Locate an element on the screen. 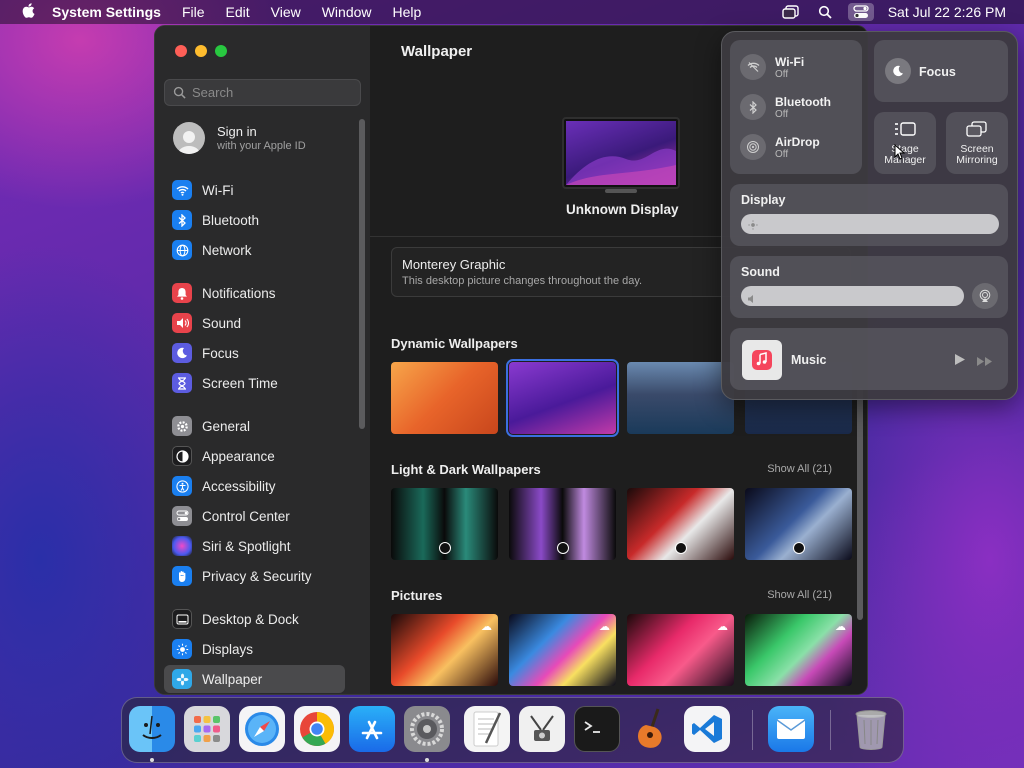 The width and height of the screenshot is (1024, 768). wifi-status: Off is located at coordinates (782, 74).